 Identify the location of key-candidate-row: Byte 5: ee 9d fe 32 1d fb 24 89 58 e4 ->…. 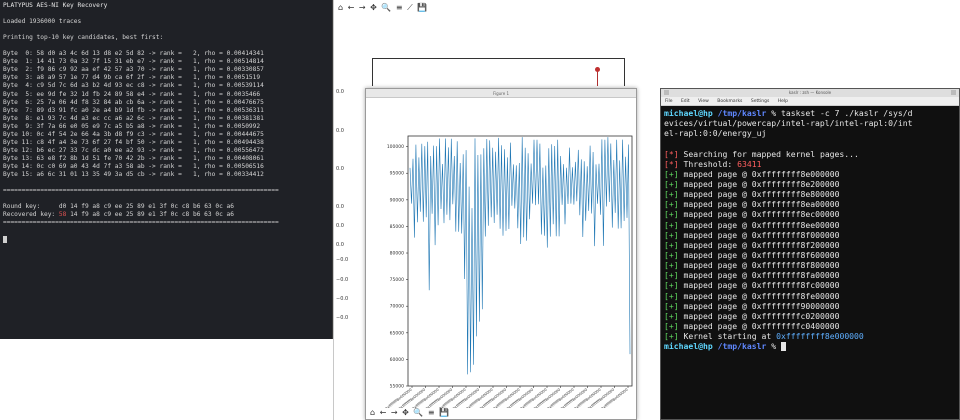
(132, 94).